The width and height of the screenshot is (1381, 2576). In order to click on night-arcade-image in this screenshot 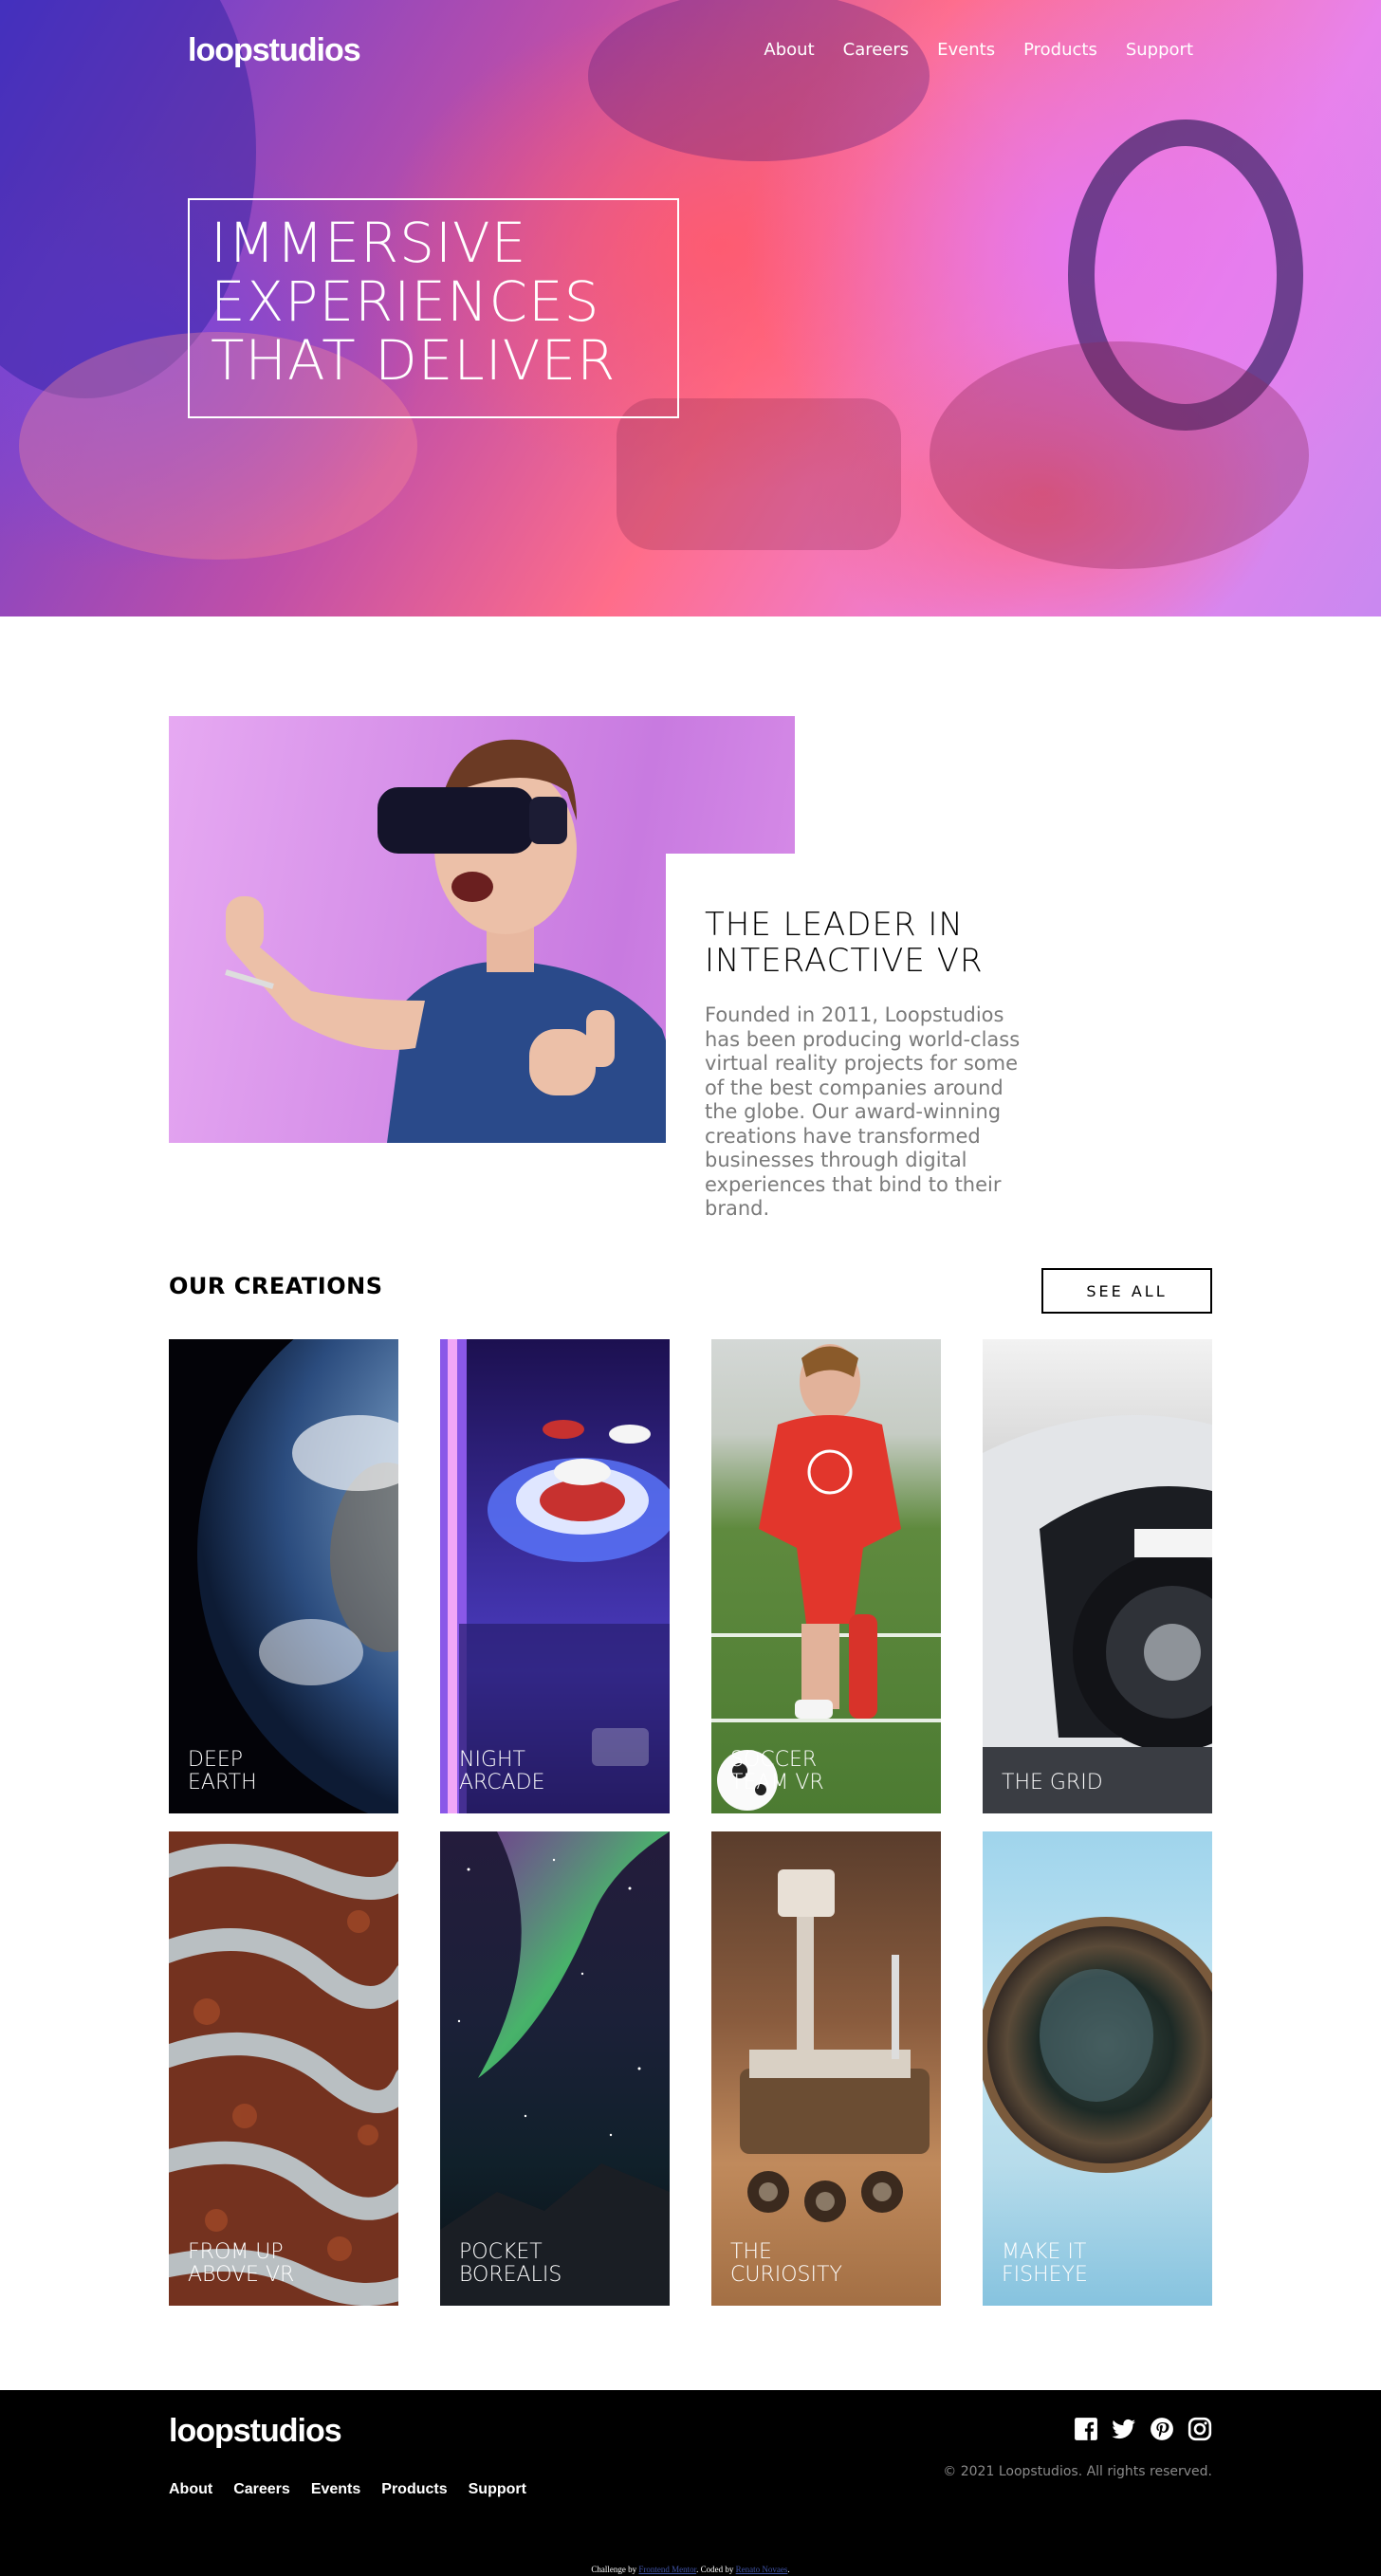, I will do `click(555, 1576)`.